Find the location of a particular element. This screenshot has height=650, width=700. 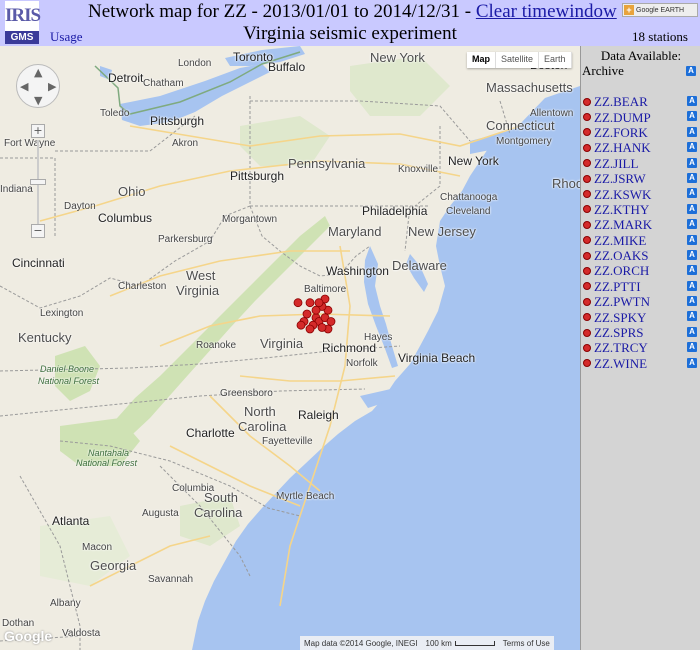

station-marker-orch is located at coordinates (301, 325).